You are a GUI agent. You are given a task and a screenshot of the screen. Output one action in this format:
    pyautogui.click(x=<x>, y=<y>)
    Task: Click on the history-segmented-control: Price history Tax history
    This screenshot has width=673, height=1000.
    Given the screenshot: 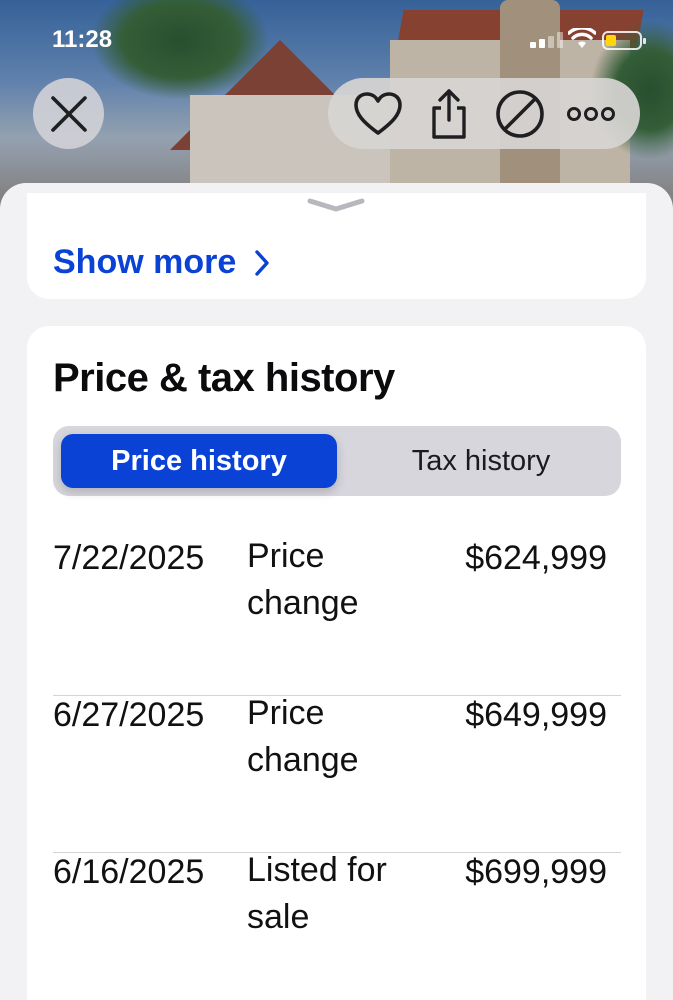 What is the action you would take?
    pyautogui.click(x=337, y=461)
    